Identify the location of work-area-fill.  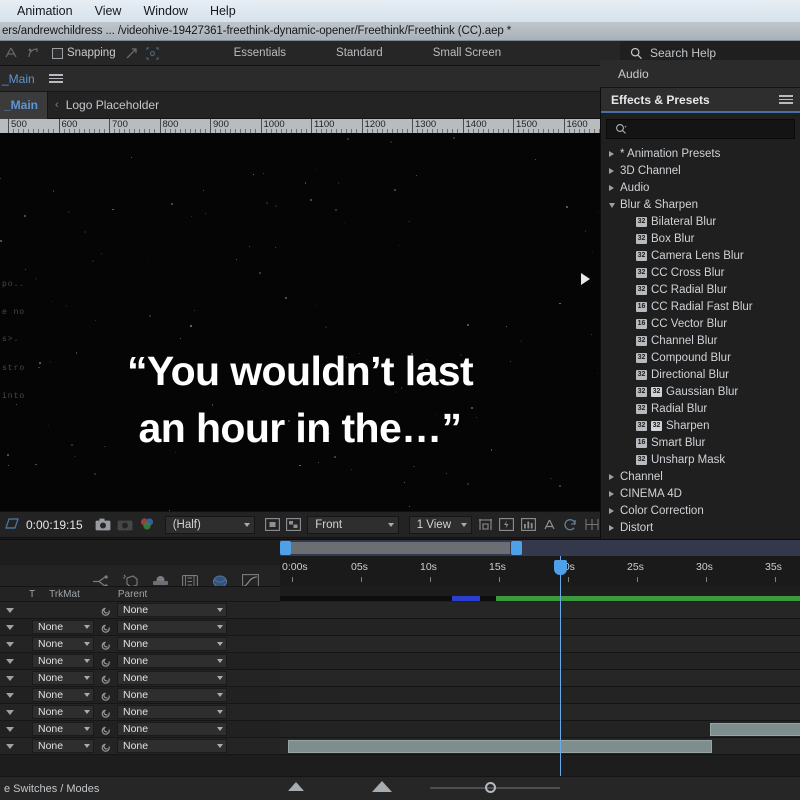
(396, 548).